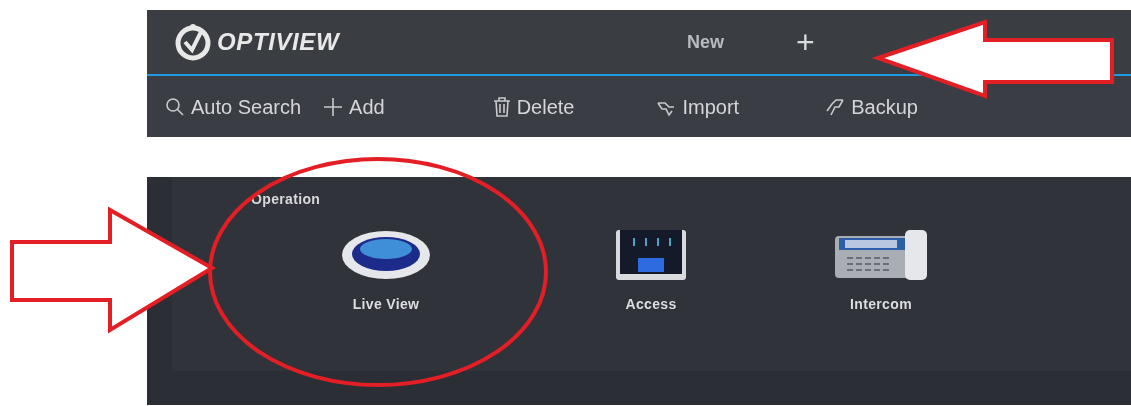 This screenshot has height=406, width=1131. Describe the element at coordinates (386, 255) in the screenshot. I see `lens-icon` at that location.